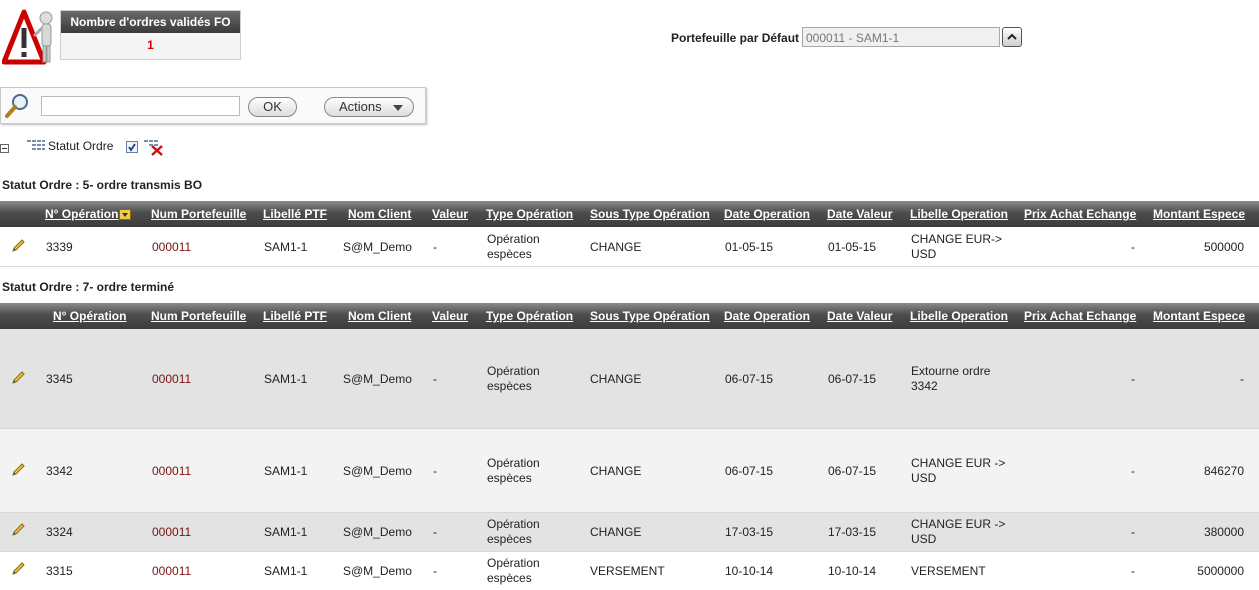  I want to click on cell-montant-espece: 5000000, so click(1220, 571).